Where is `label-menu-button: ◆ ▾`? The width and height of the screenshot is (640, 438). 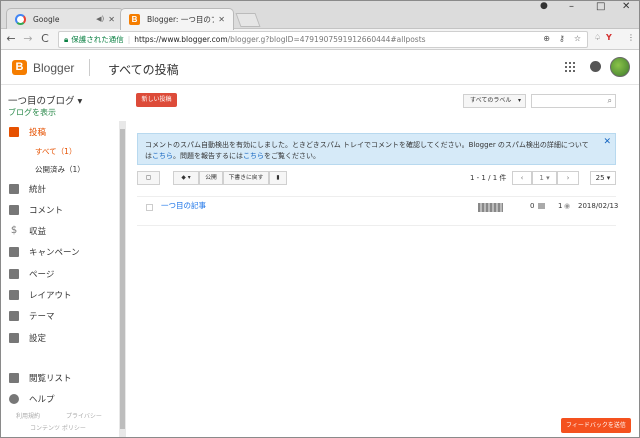 label-menu-button: ◆ ▾ is located at coordinates (186, 178).